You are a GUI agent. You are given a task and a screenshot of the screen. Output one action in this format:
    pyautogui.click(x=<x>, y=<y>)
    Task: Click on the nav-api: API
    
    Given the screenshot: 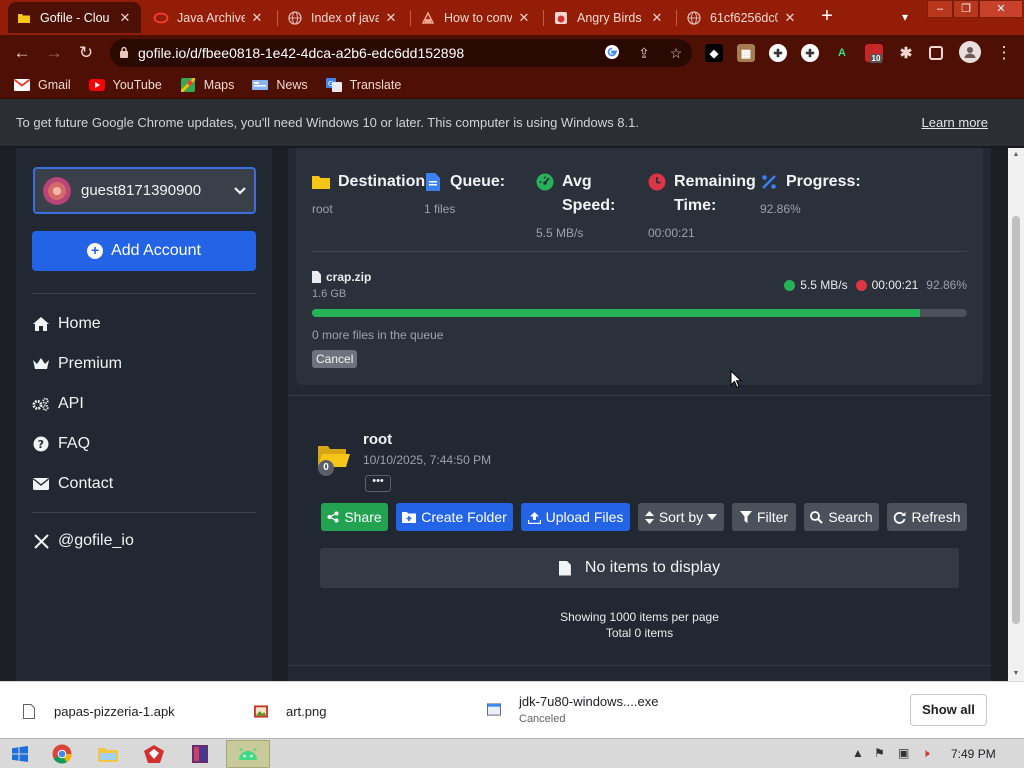 What is the action you would take?
    pyautogui.click(x=144, y=404)
    